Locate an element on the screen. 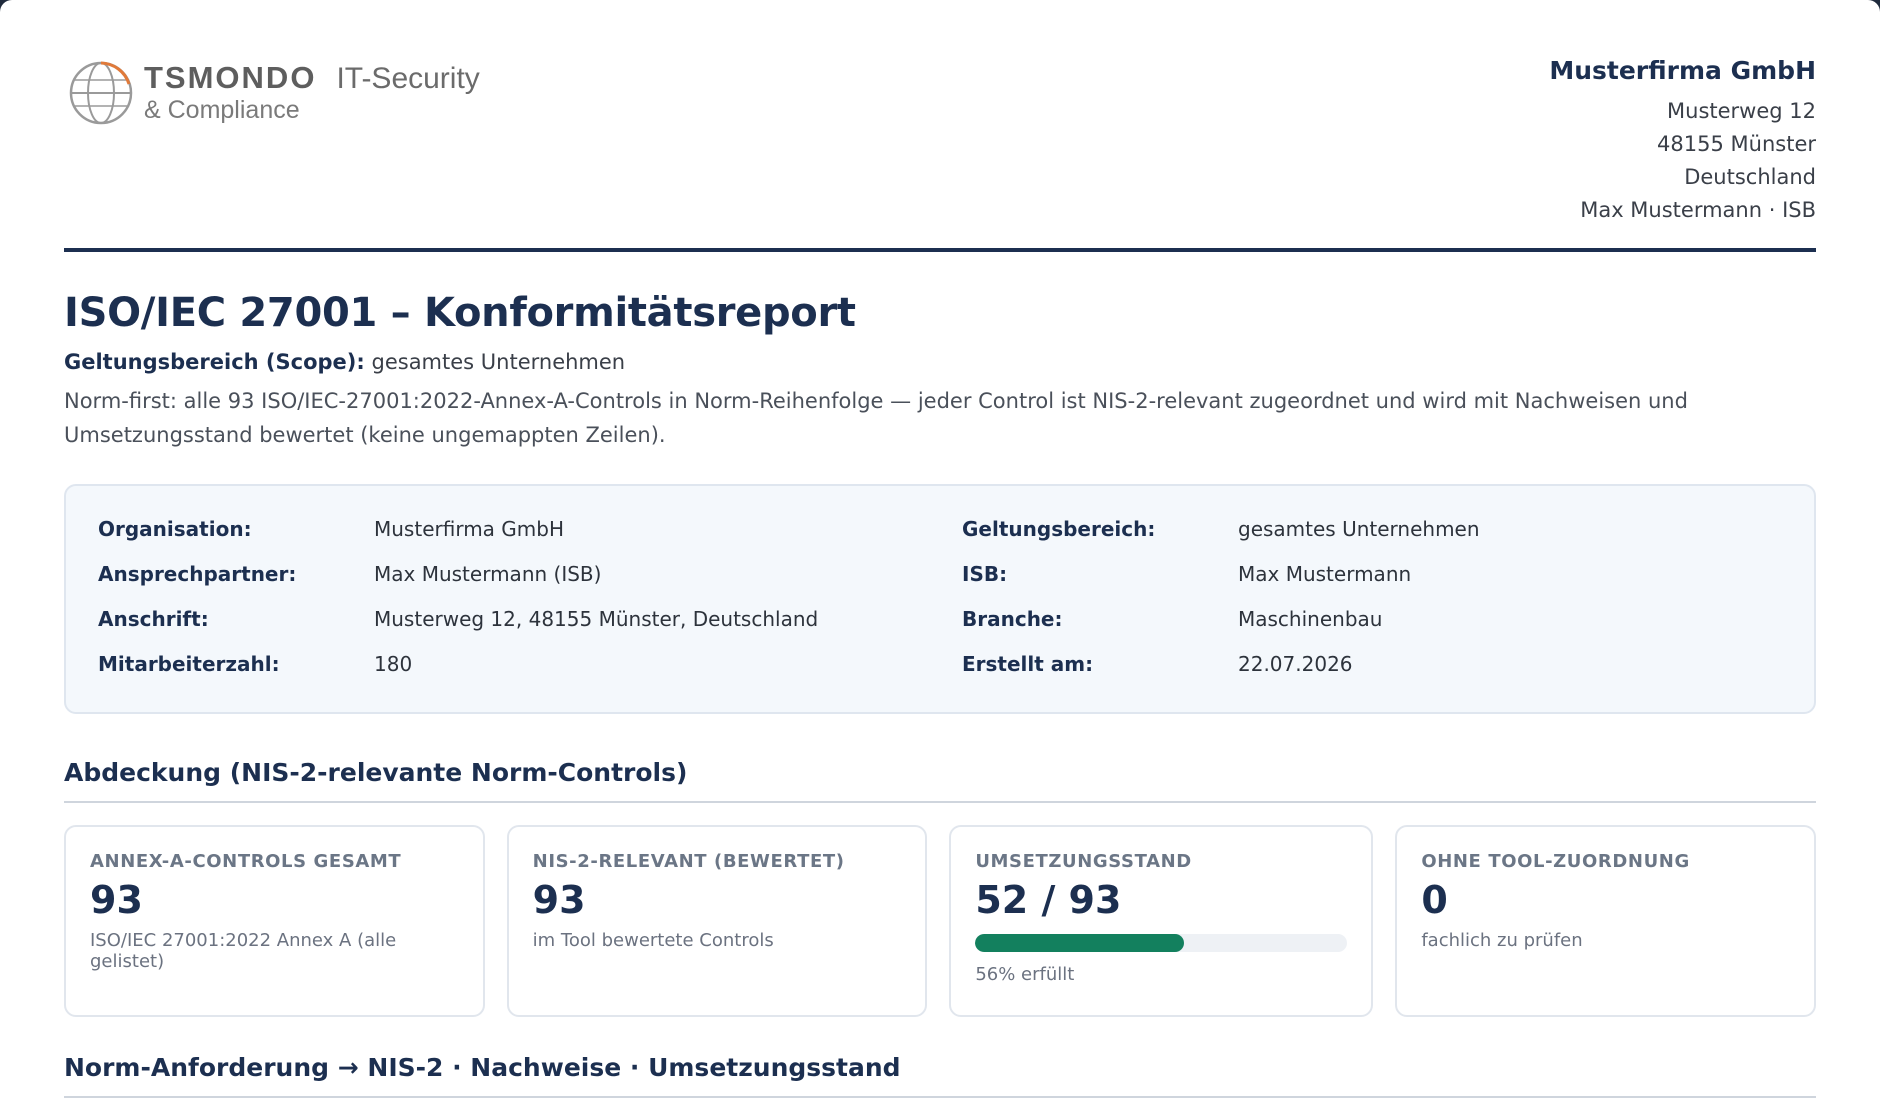 This screenshot has height=1120, width=1880. company-street: Musterweg 12 is located at coordinates (1741, 111).